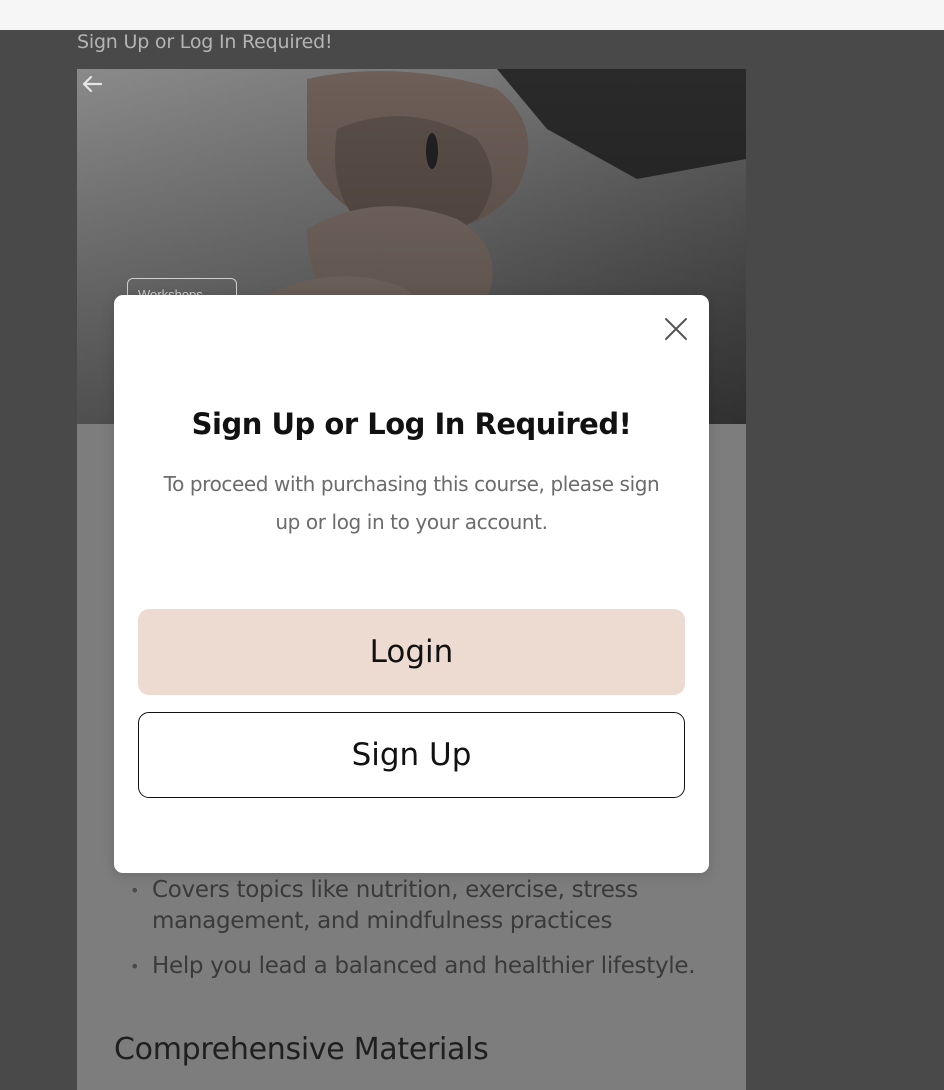  Describe the element at coordinates (472, 15) in the screenshot. I see `browser-top-bar` at that location.